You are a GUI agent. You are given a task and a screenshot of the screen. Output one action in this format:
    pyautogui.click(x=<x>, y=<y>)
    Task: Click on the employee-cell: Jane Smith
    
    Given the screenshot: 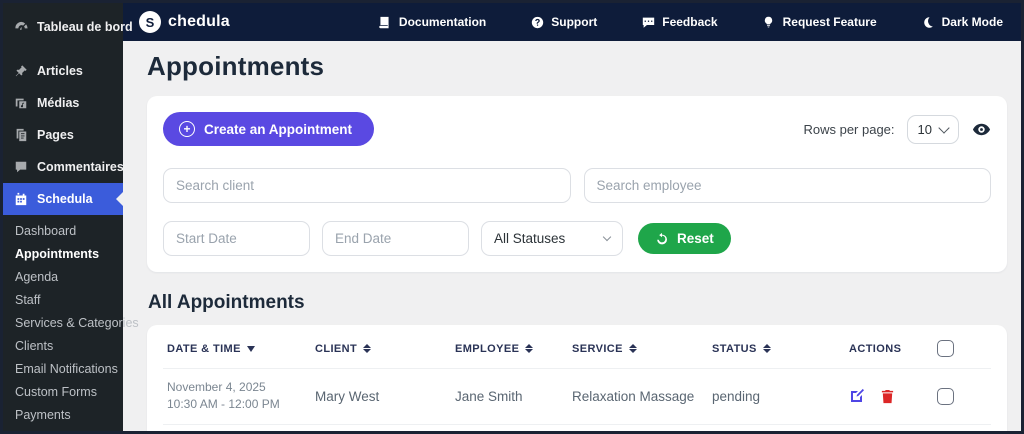 What is the action you would take?
    pyautogui.click(x=509, y=396)
    